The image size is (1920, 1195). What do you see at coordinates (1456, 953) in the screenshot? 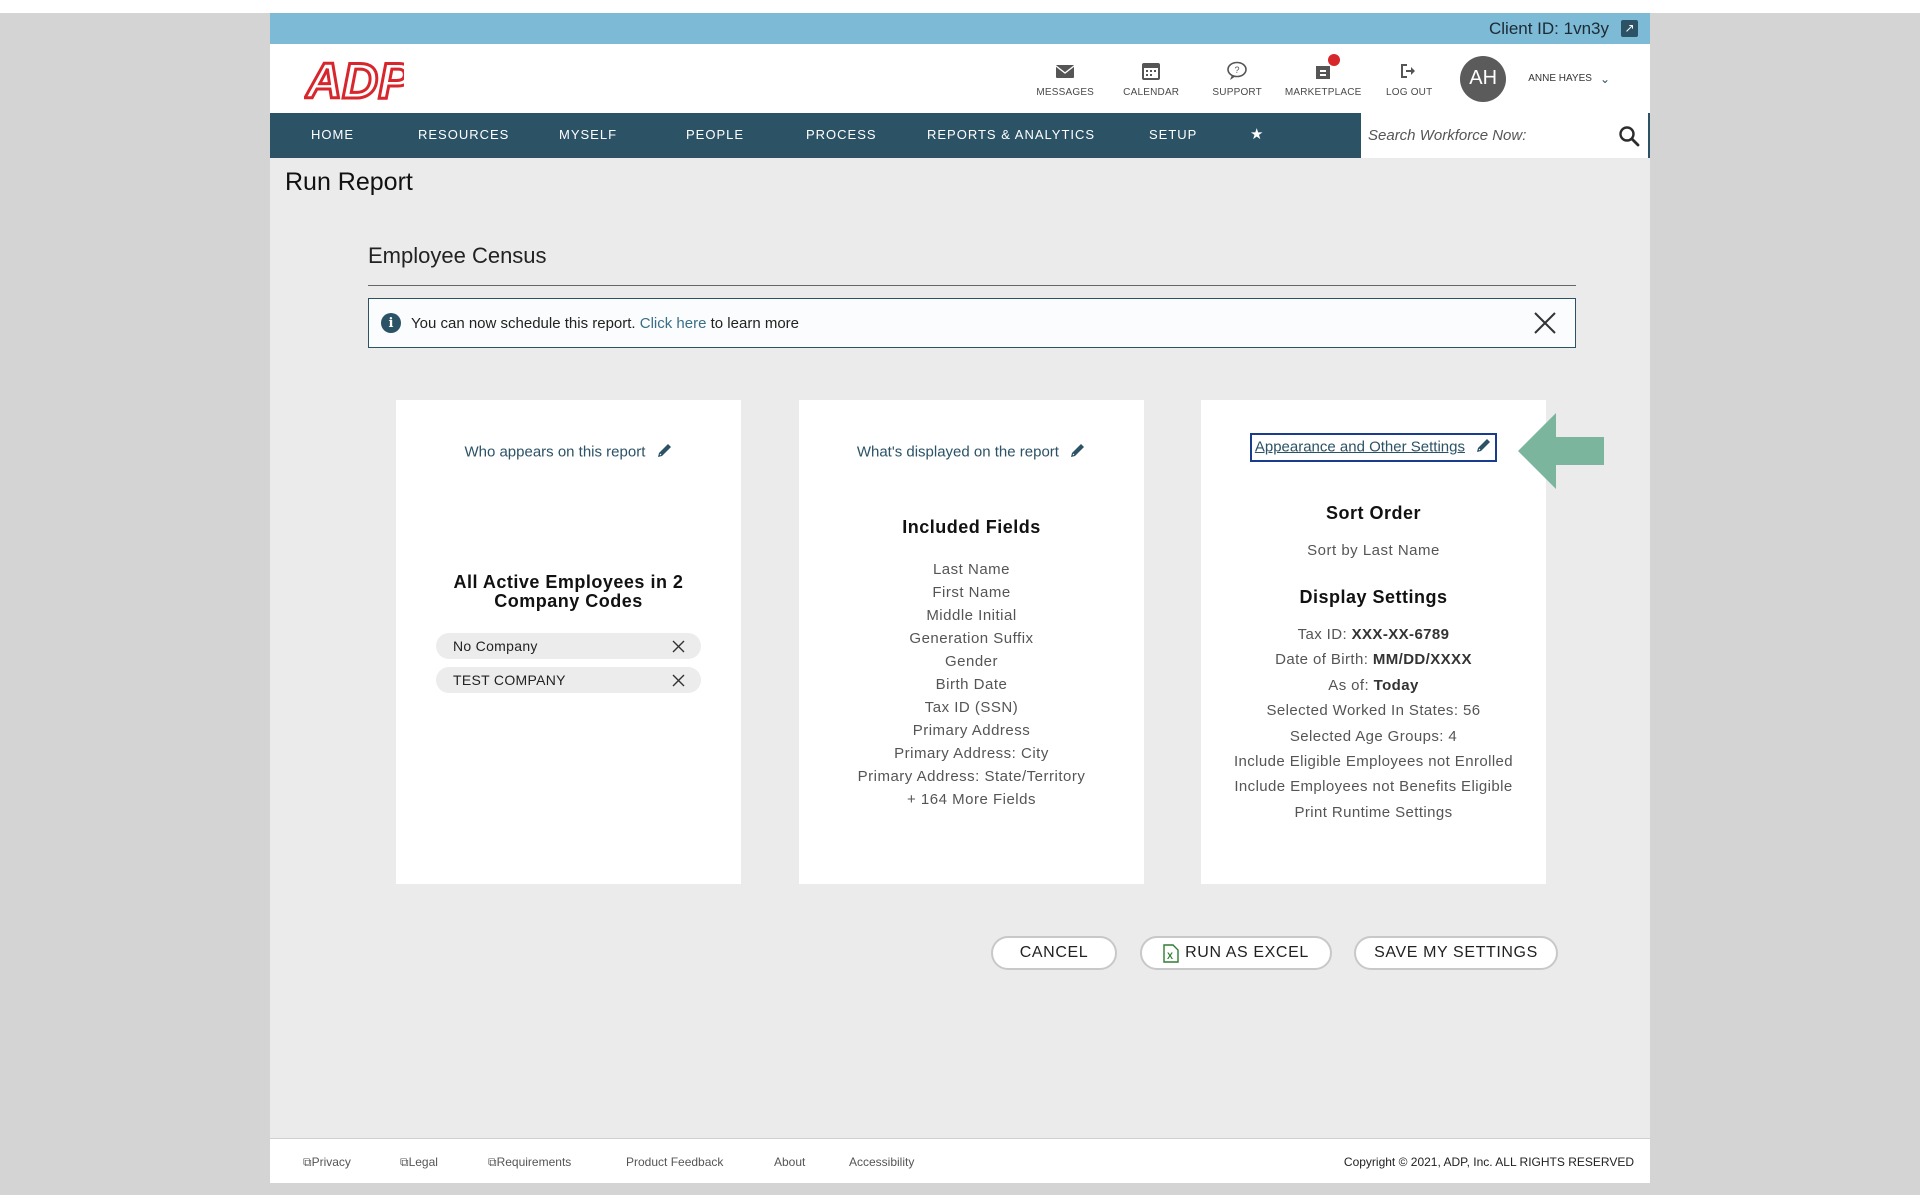
I see `save-settings-button: SAVE MY SETTINGS` at bounding box center [1456, 953].